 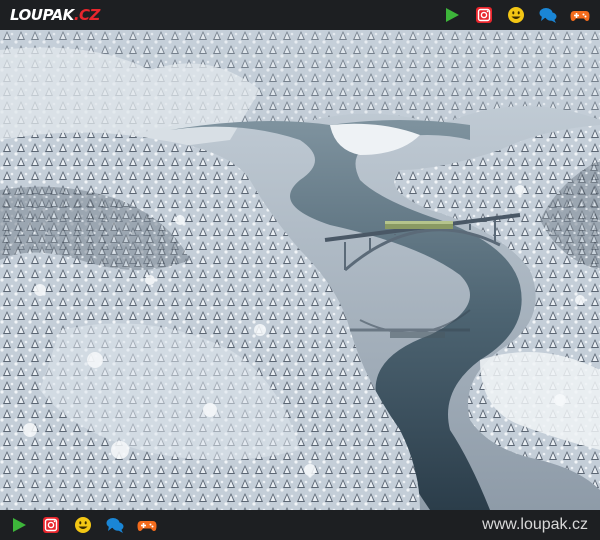 What do you see at coordinates (87, 15) in the screenshot?
I see `logo-suffix: .CZ` at bounding box center [87, 15].